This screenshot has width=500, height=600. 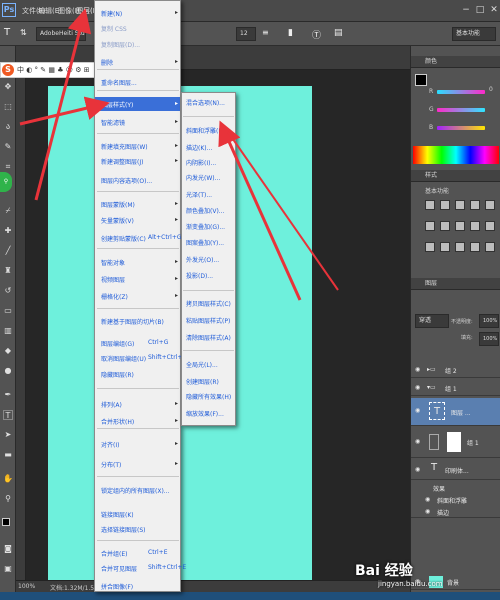 What do you see at coordinates (455, 512) in the screenshot?
I see `layer-effect-row: ◉ 描边` at bounding box center [455, 512].